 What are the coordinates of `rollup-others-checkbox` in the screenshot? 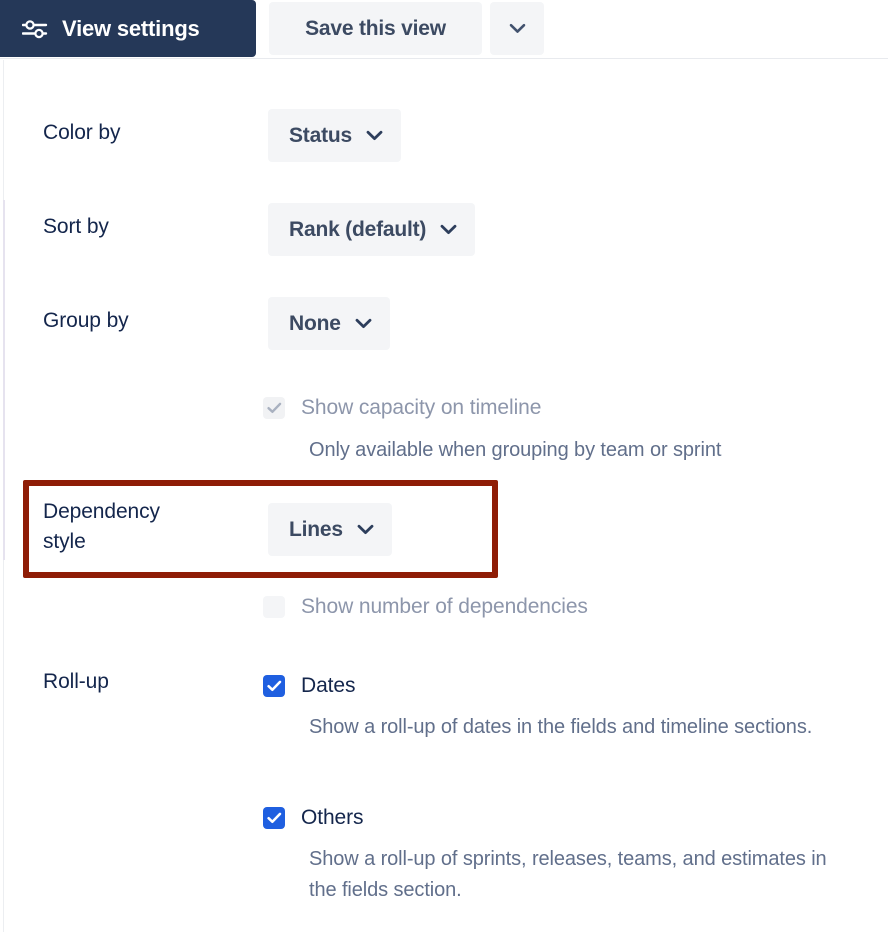 It's located at (274, 818).